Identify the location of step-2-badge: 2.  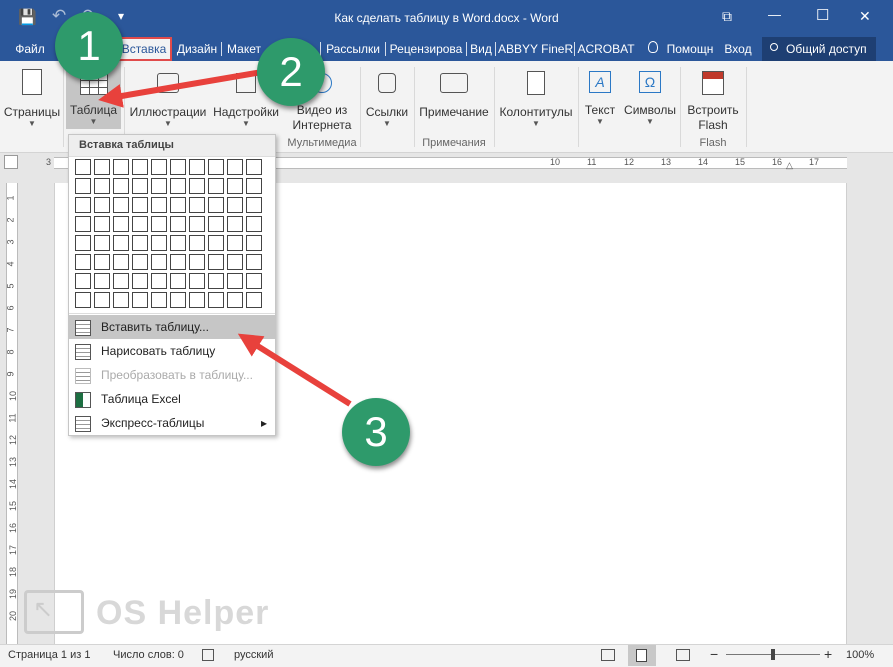
(291, 72).